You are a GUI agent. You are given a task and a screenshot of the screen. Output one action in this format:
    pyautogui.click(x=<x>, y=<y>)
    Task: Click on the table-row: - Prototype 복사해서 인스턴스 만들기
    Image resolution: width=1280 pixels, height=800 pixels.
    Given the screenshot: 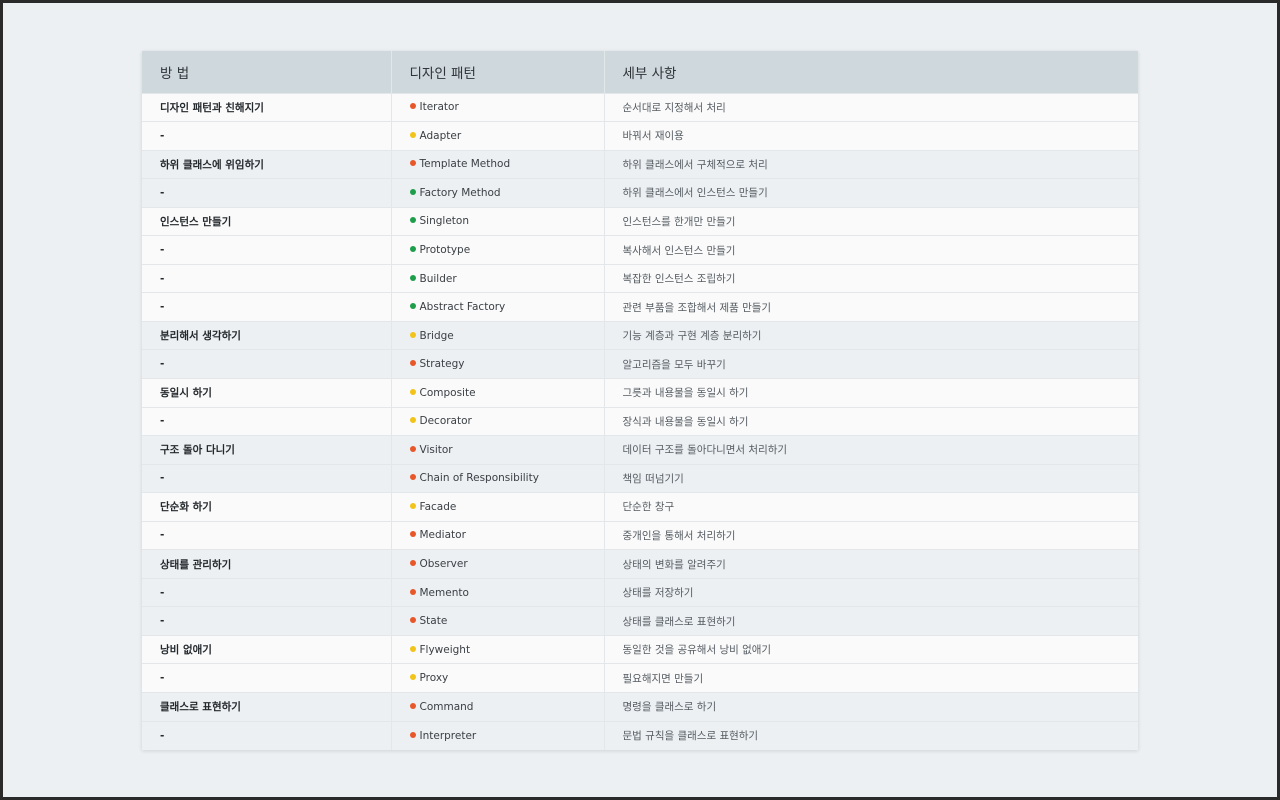 What is the action you would take?
    pyautogui.click(x=640, y=250)
    